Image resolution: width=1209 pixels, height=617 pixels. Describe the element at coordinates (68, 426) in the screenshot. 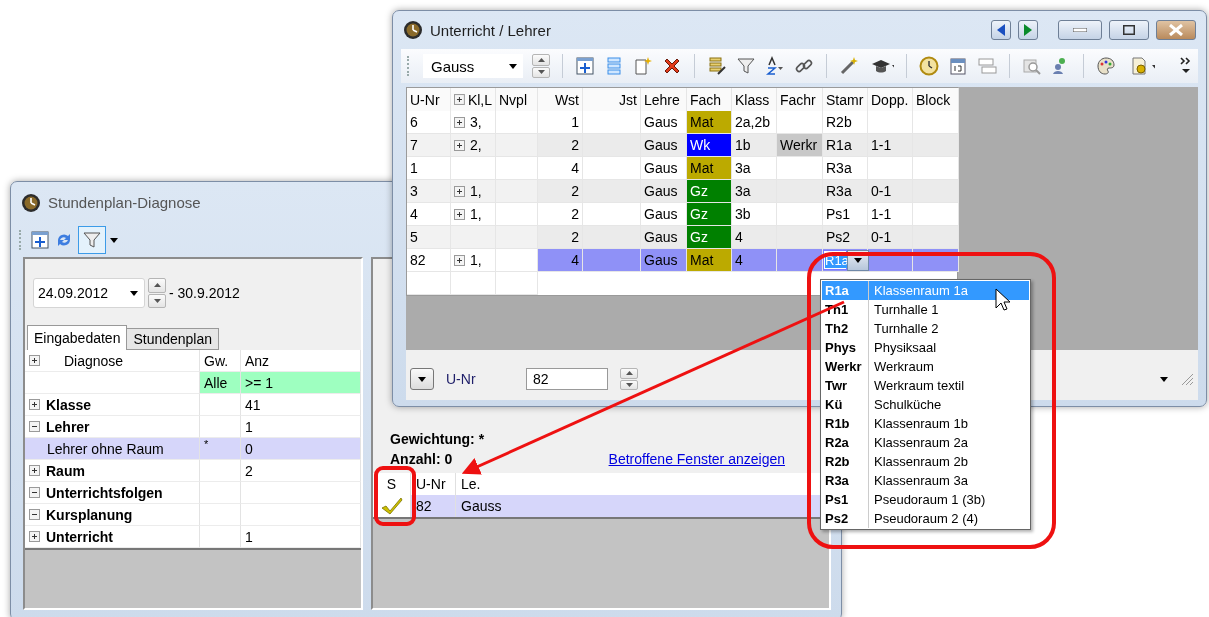

I see `tree-item: Lehrer` at that location.